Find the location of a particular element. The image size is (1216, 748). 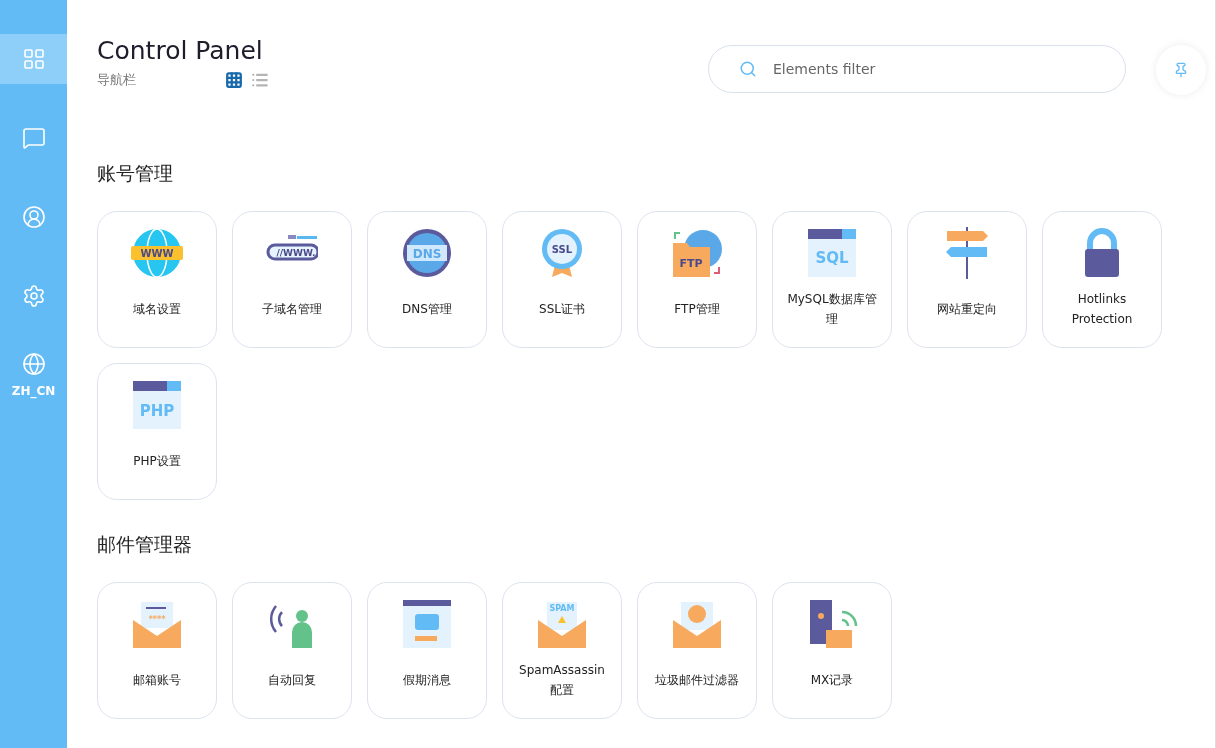

sidebar-item is located at coordinates (33, 59).